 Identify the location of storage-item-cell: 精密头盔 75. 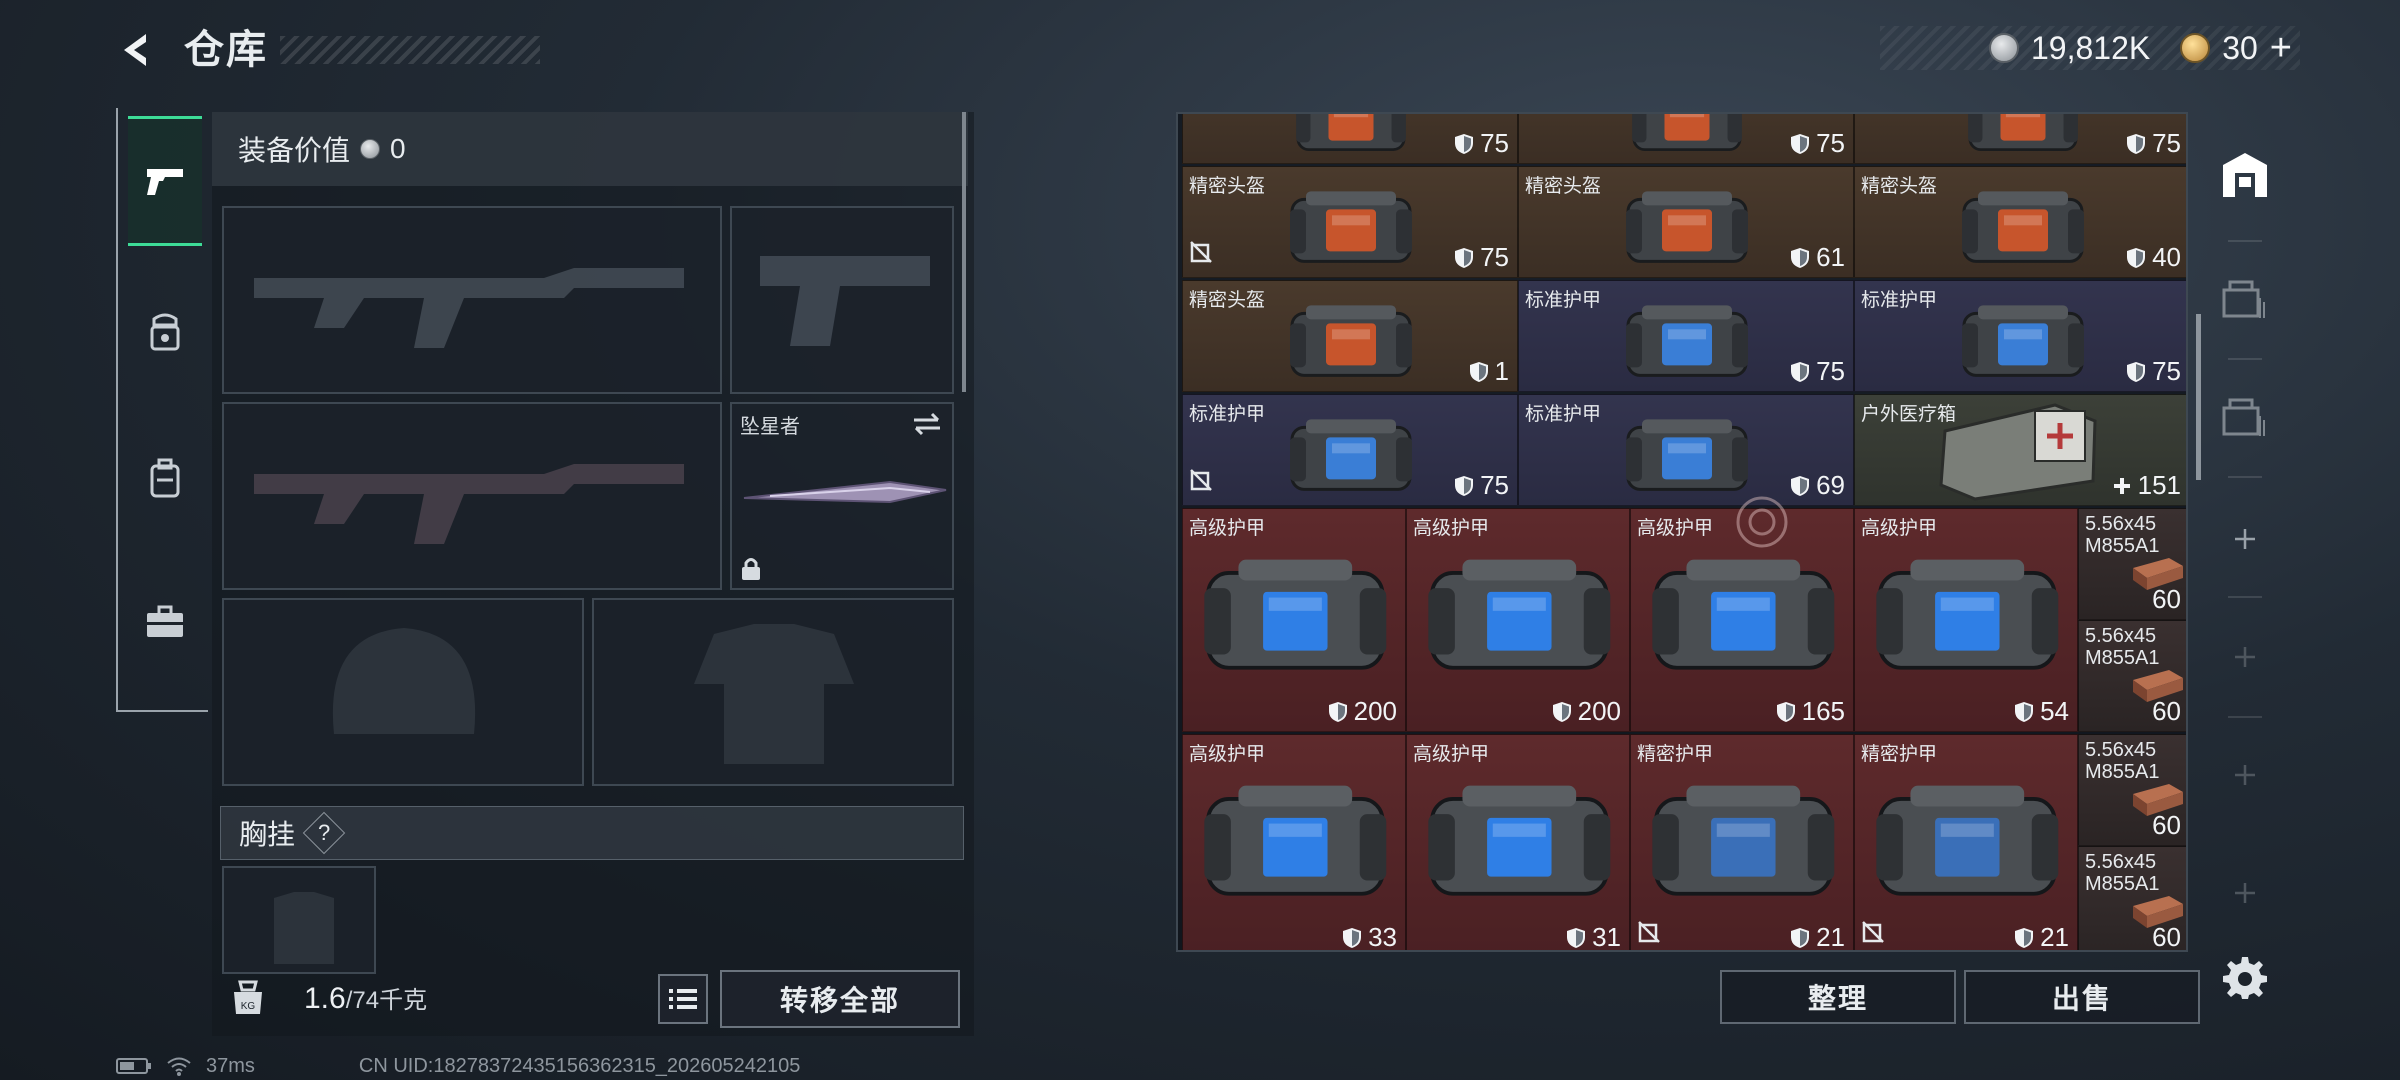
(1350, 222).